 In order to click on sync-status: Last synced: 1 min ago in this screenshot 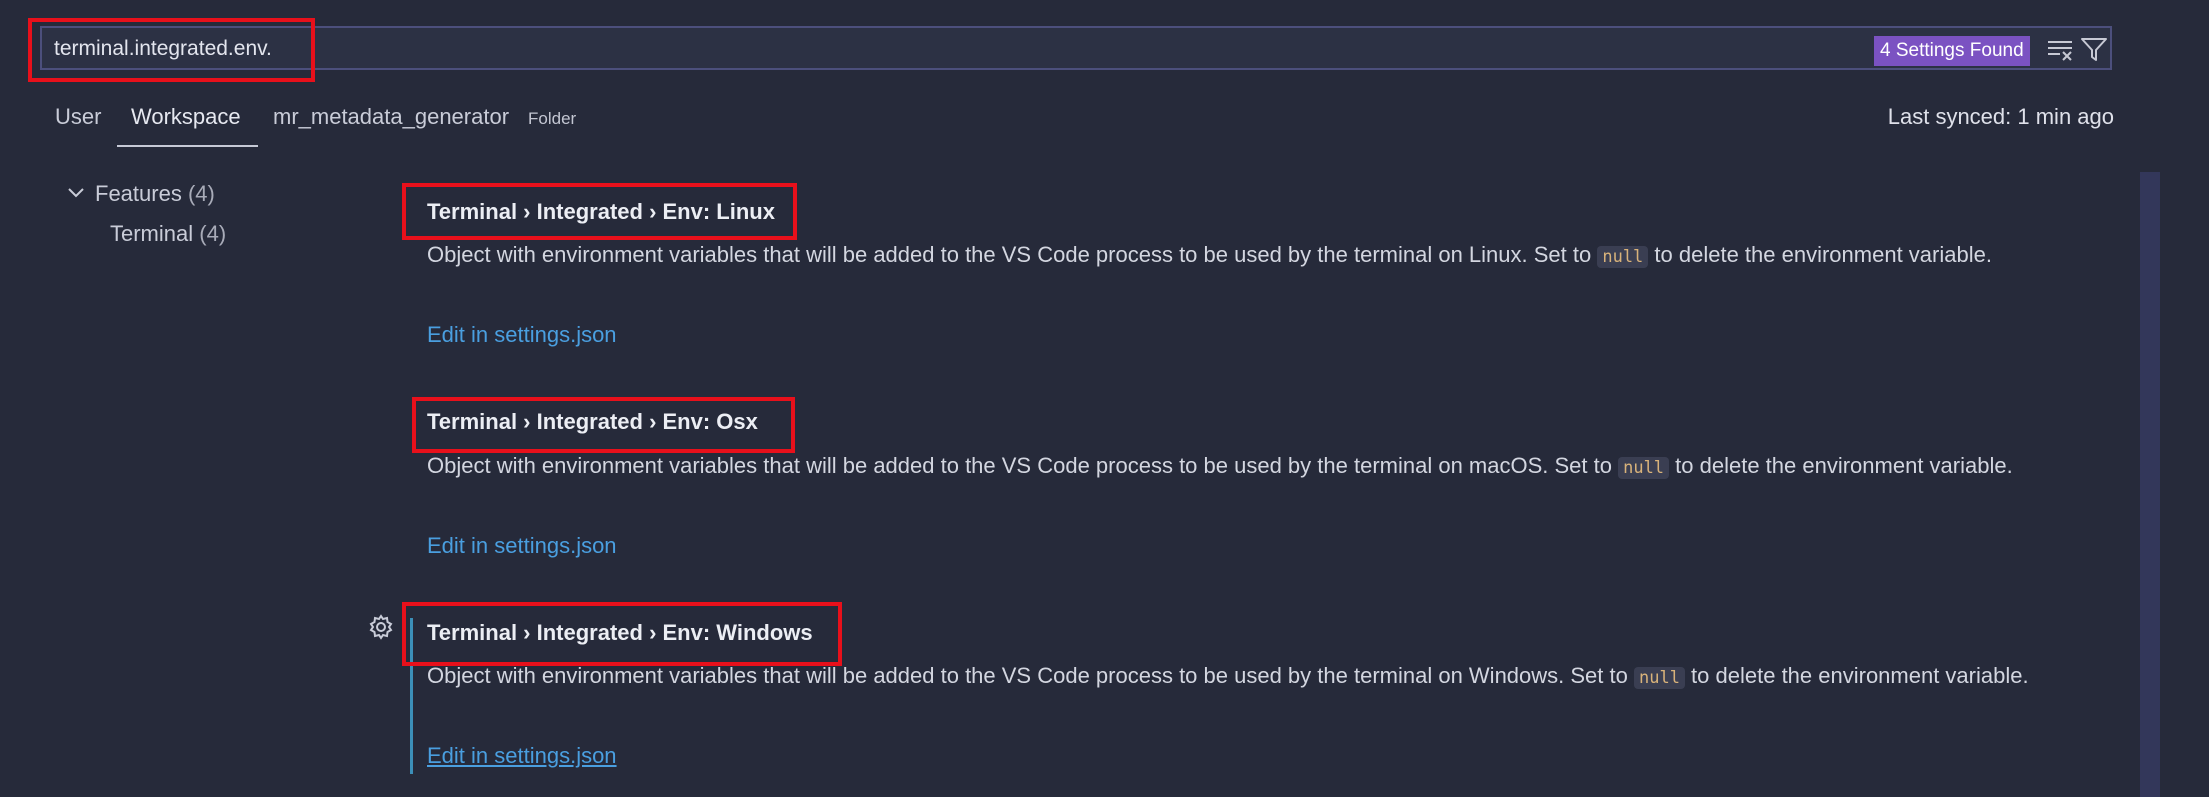, I will do `click(2000, 116)`.